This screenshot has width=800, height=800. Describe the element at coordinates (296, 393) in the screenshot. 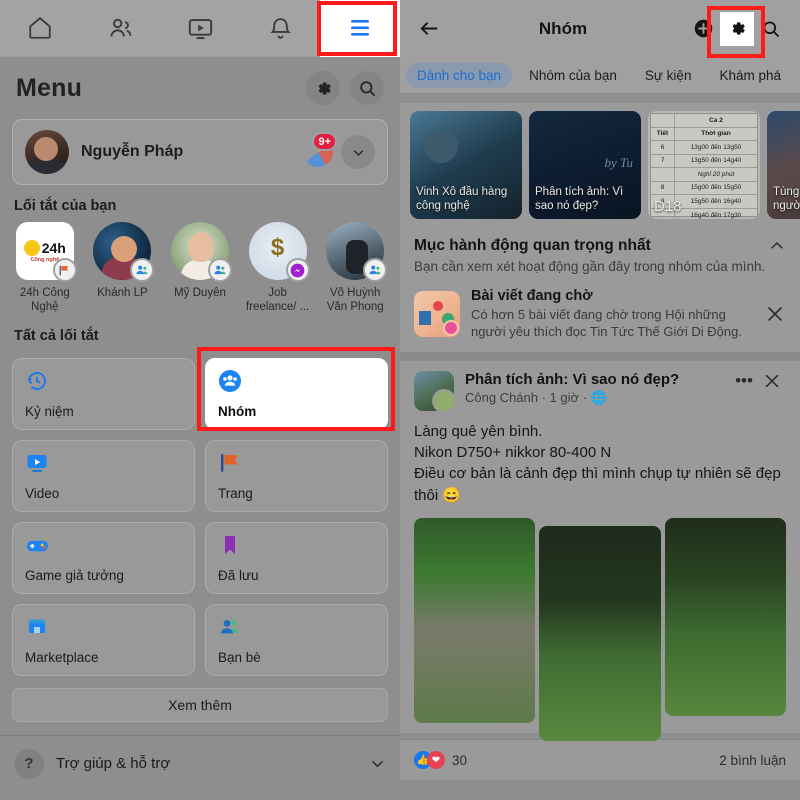

I see `tile-groups: Nhóm` at that location.